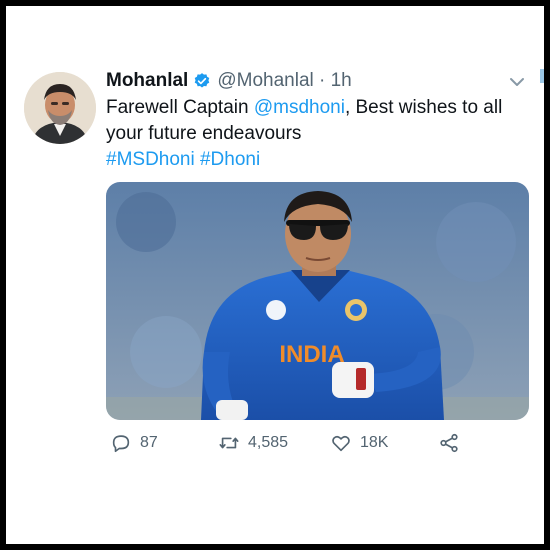 This screenshot has width=550, height=550. What do you see at coordinates (183, 159) in the screenshot?
I see `hashtag-links: #MSDhoni #Dhoni` at bounding box center [183, 159].